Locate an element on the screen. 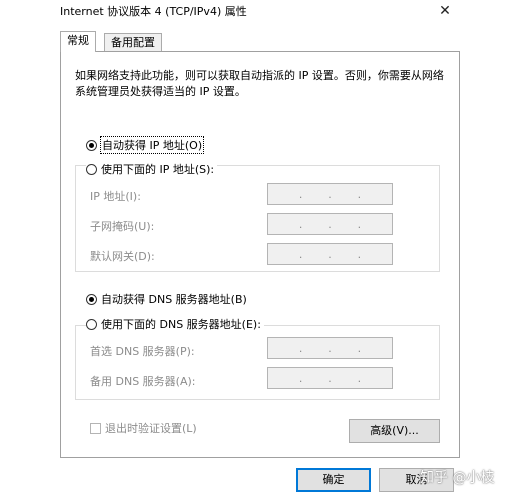 This screenshot has width=524, height=500. radio-auto-ip: 自动获得 IP 地址(O) is located at coordinates (145, 145).